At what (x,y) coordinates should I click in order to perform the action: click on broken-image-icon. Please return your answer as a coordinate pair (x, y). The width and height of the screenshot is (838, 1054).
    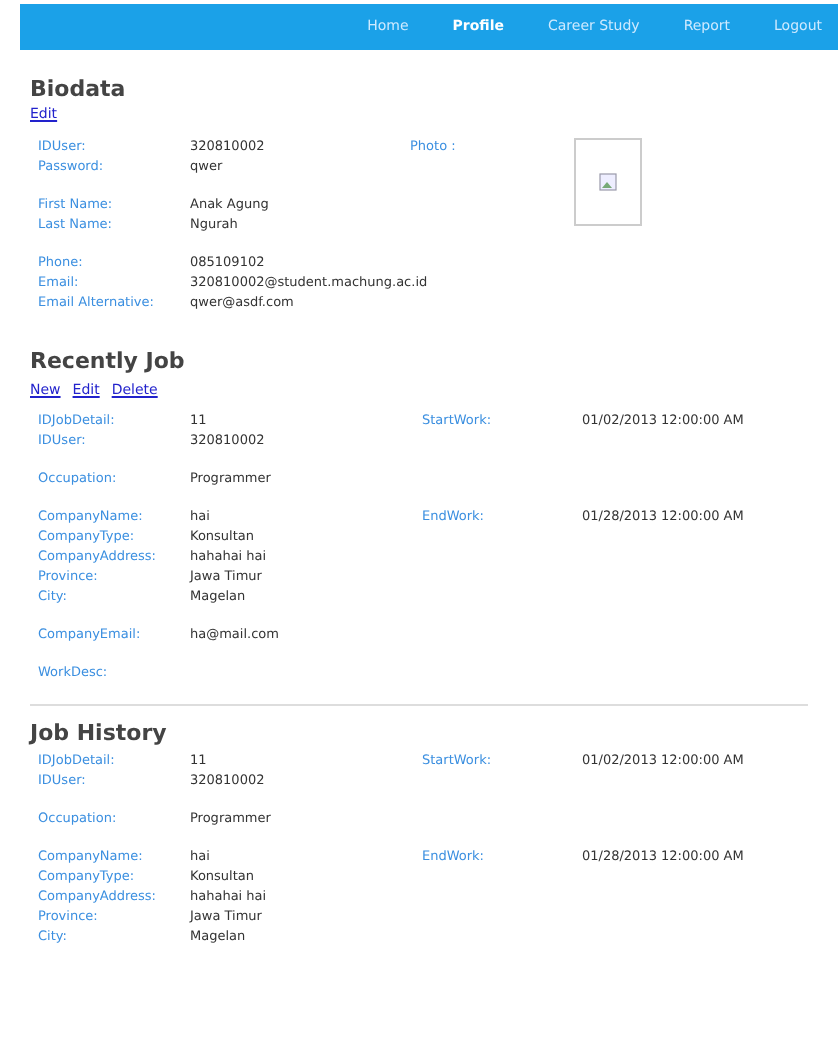
    Looking at the image, I should click on (608, 181).